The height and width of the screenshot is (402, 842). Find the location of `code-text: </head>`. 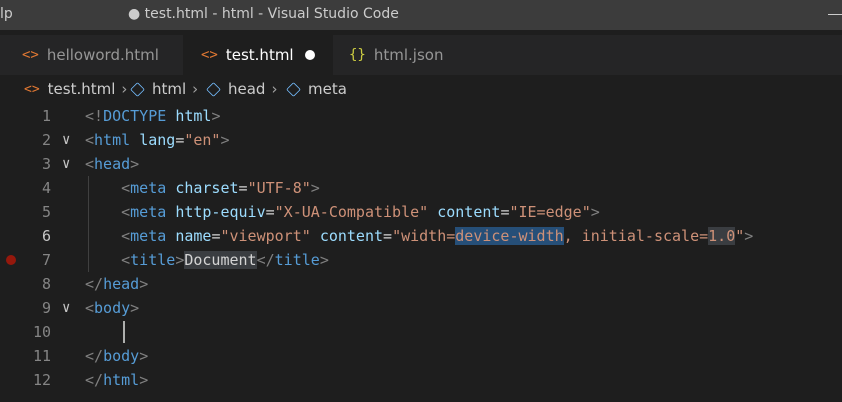

code-text: </head> is located at coordinates (116, 284).